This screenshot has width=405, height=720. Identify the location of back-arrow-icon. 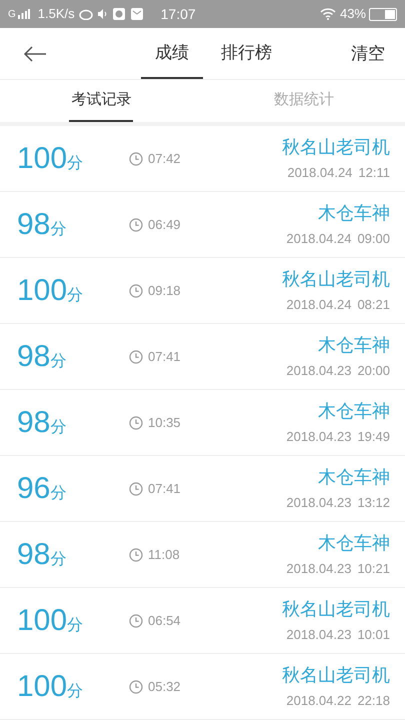
(35, 54).